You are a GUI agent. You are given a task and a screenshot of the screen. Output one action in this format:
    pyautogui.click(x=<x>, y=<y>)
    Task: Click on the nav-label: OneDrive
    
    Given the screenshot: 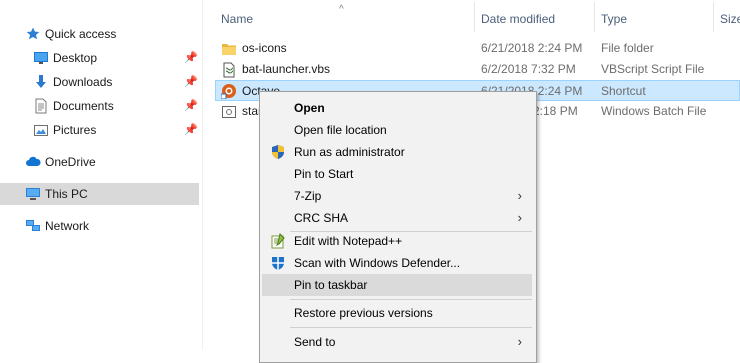 What is the action you would take?
    pyautogui.click(x=70, y=162)
    